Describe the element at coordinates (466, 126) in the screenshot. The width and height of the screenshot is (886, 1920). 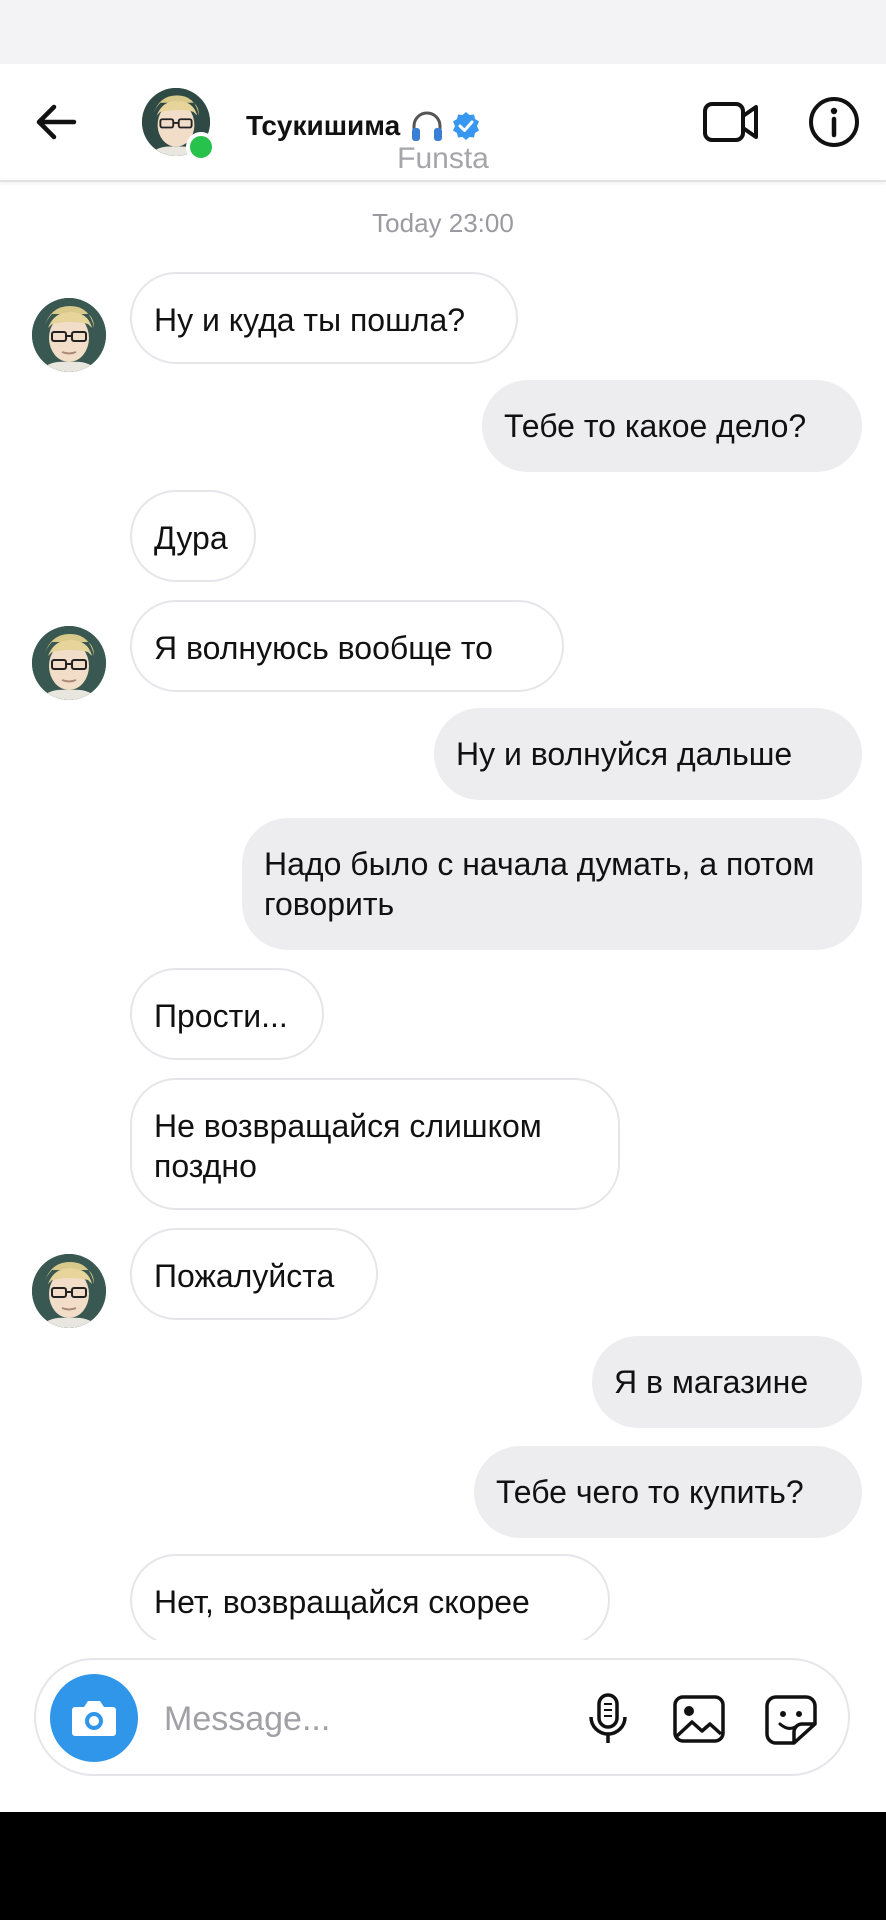
I see `verified-badge-icon` at that location.